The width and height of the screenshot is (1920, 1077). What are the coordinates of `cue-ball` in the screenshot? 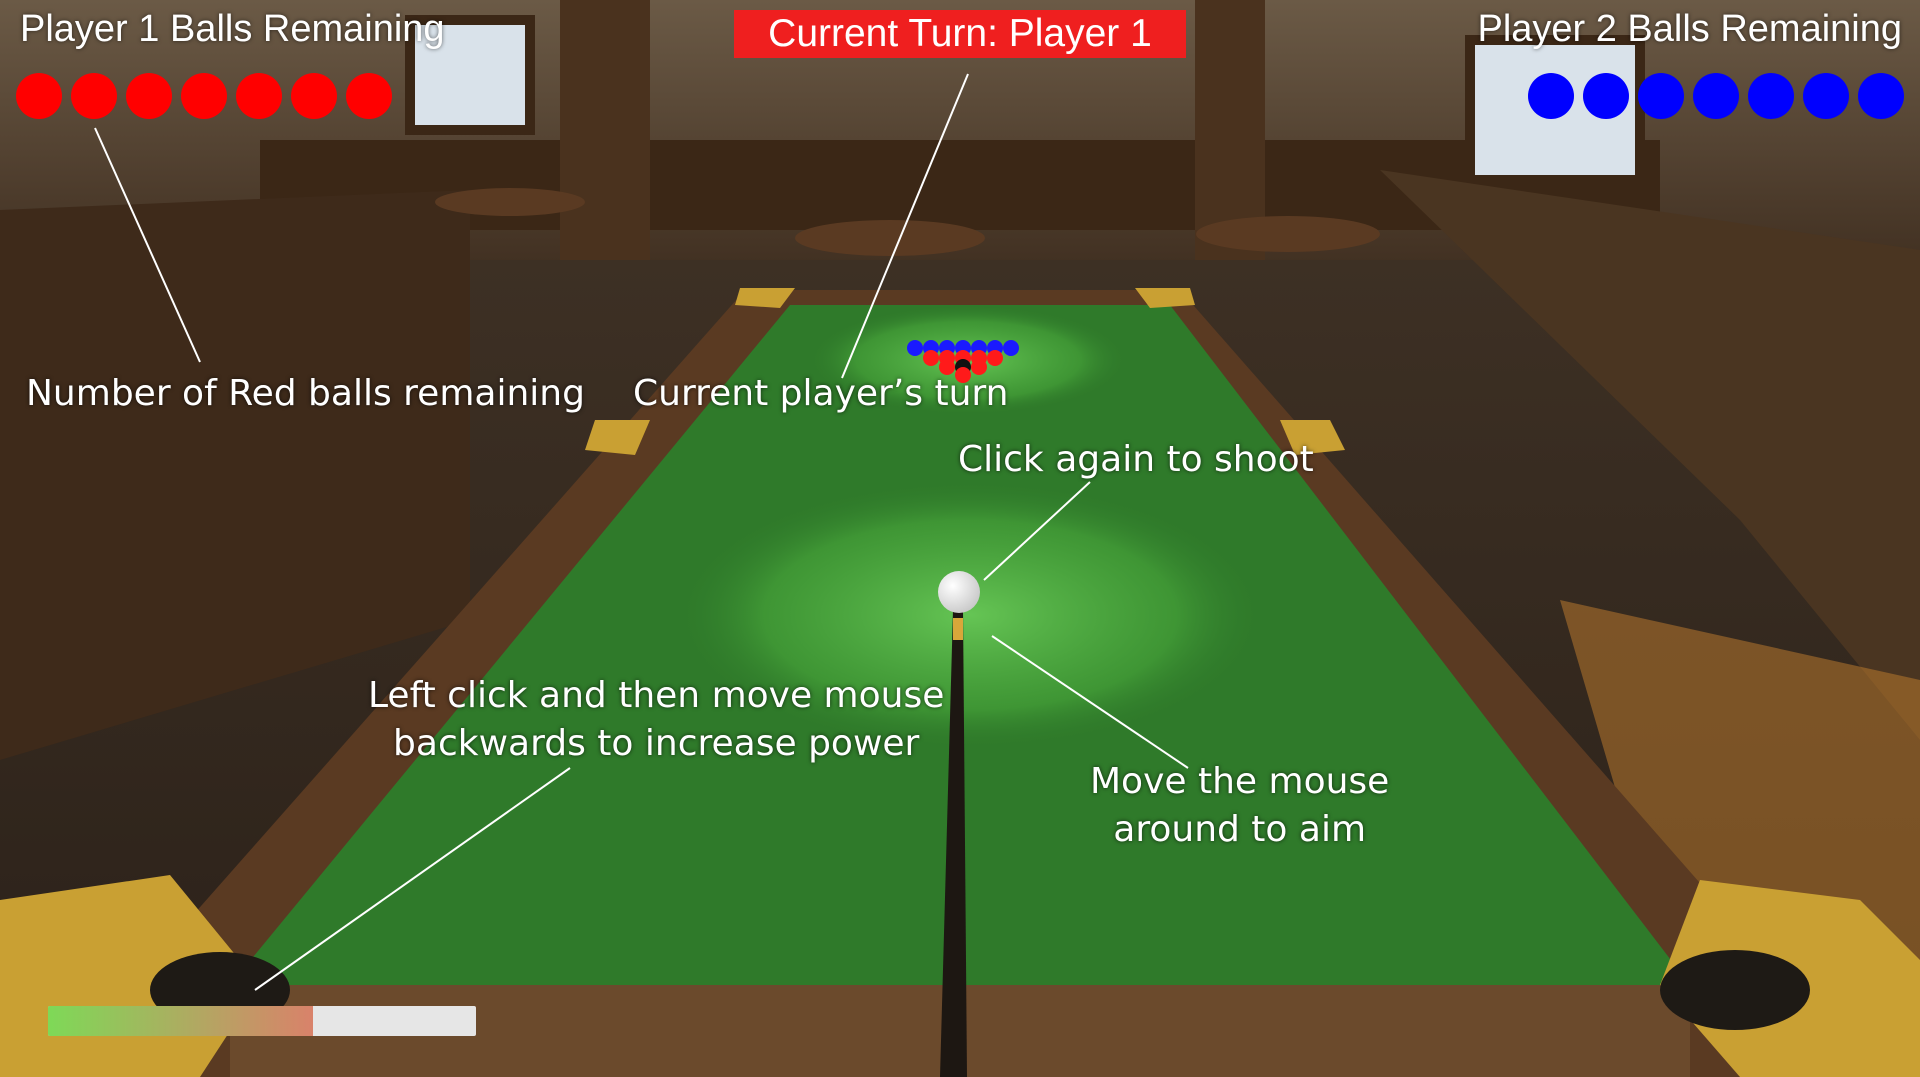 It's located at (959, 592).